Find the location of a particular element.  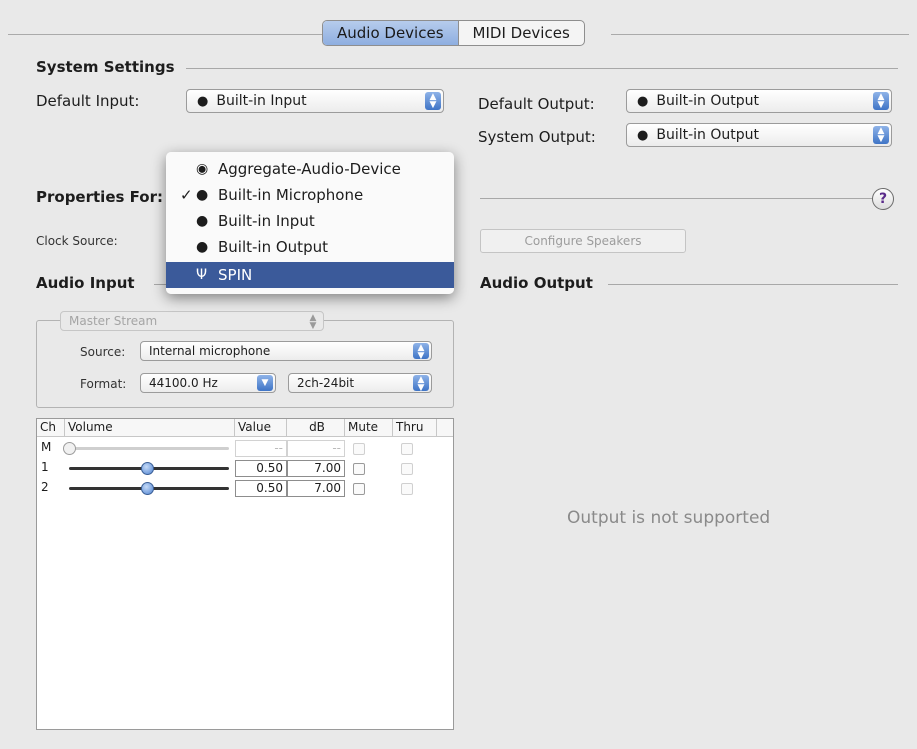

default-output-value: Built-in Output is located at coordinates (707, 101).